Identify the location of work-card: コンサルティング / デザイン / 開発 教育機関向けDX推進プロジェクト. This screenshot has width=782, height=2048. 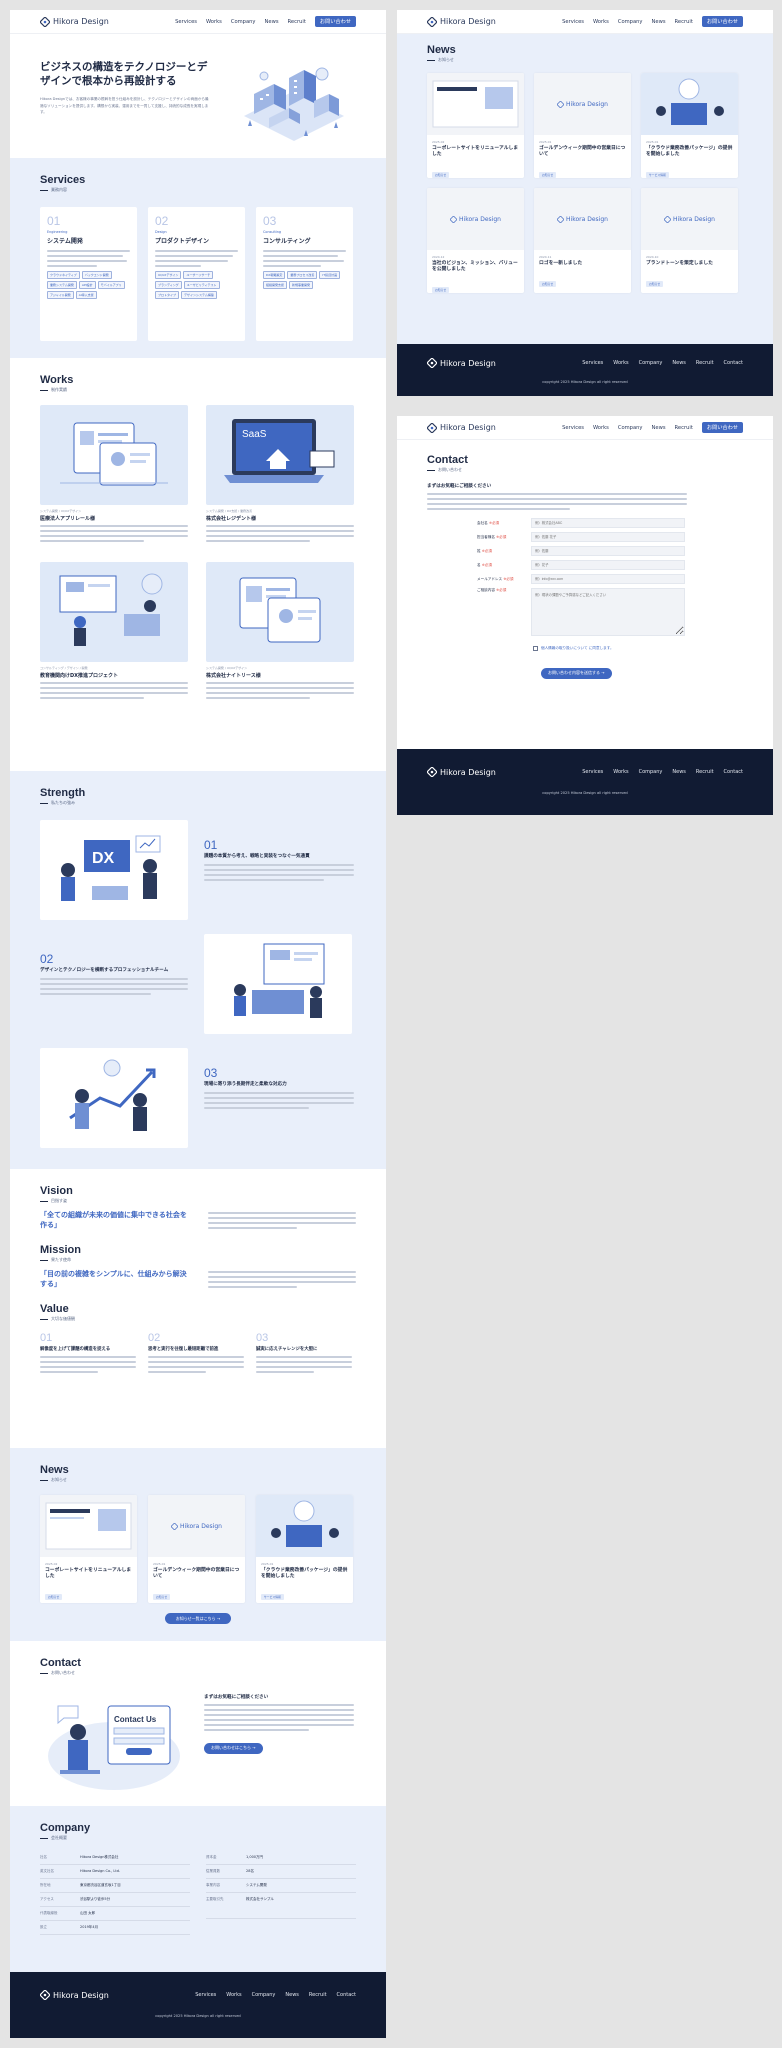
(114, 632).